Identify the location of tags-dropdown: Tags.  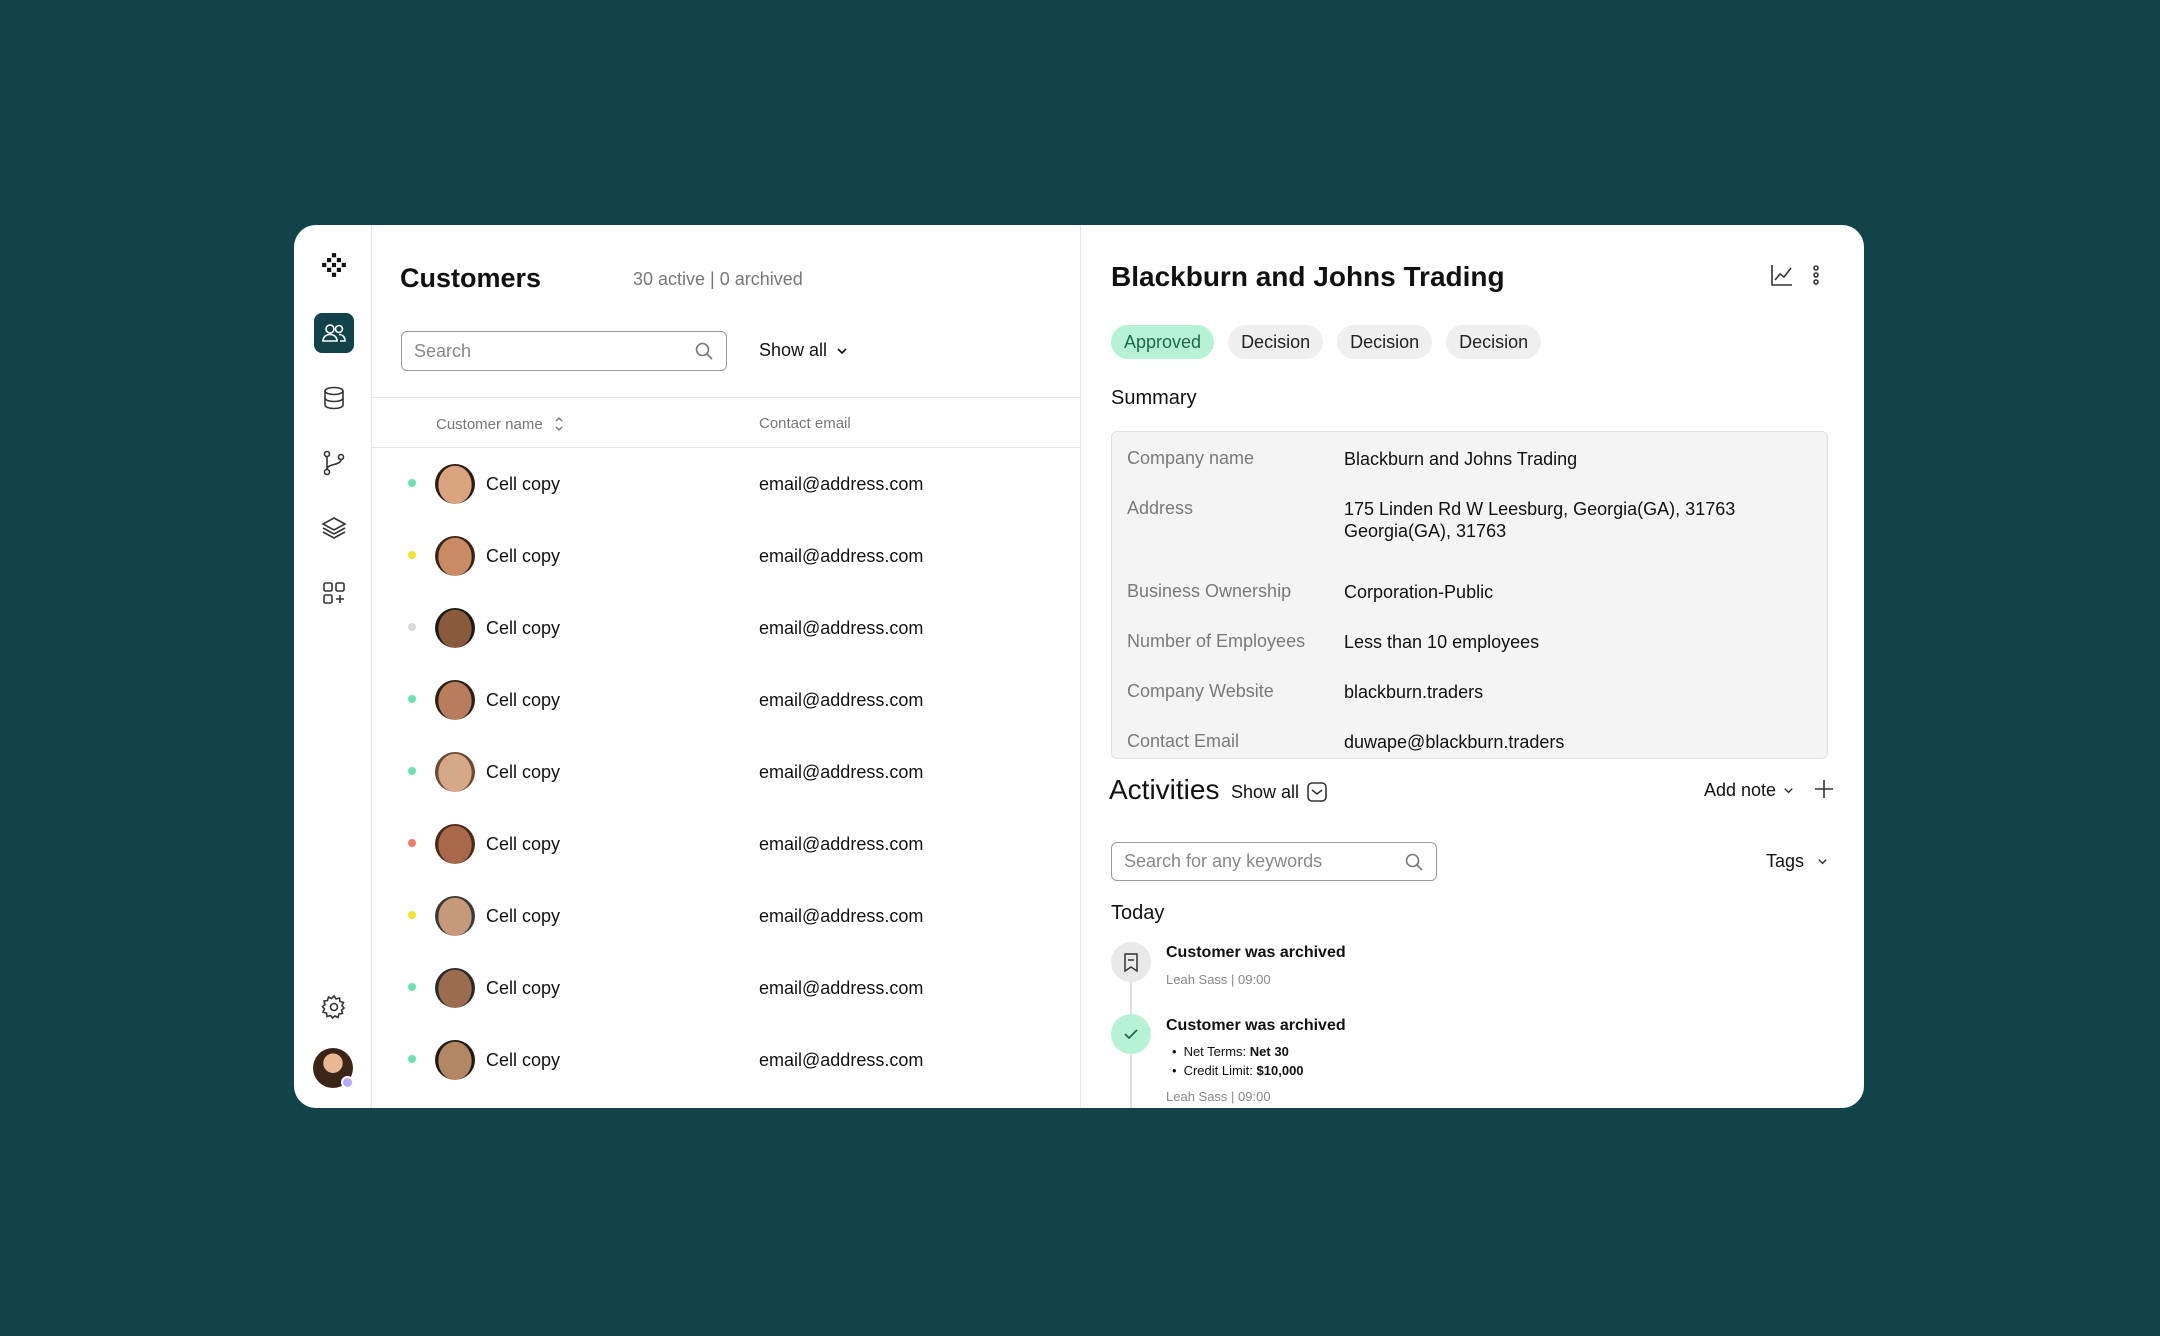
(1797, 861).